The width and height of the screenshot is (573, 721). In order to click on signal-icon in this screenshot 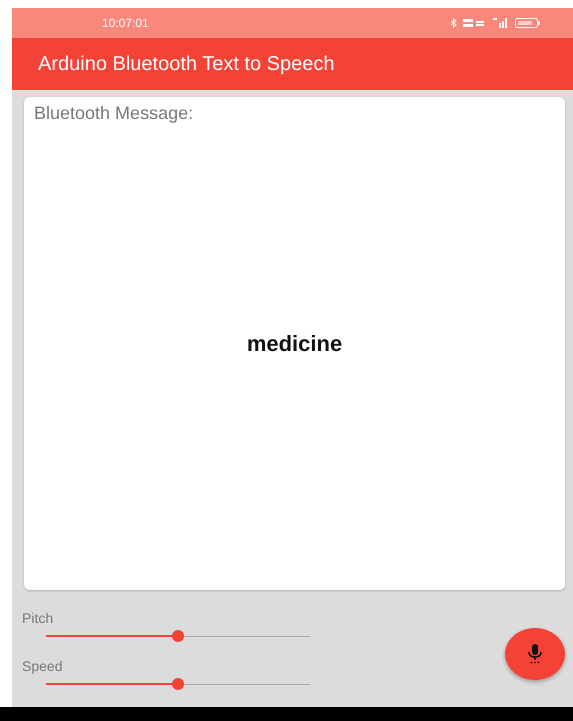, I will do `click(501, 23)`.